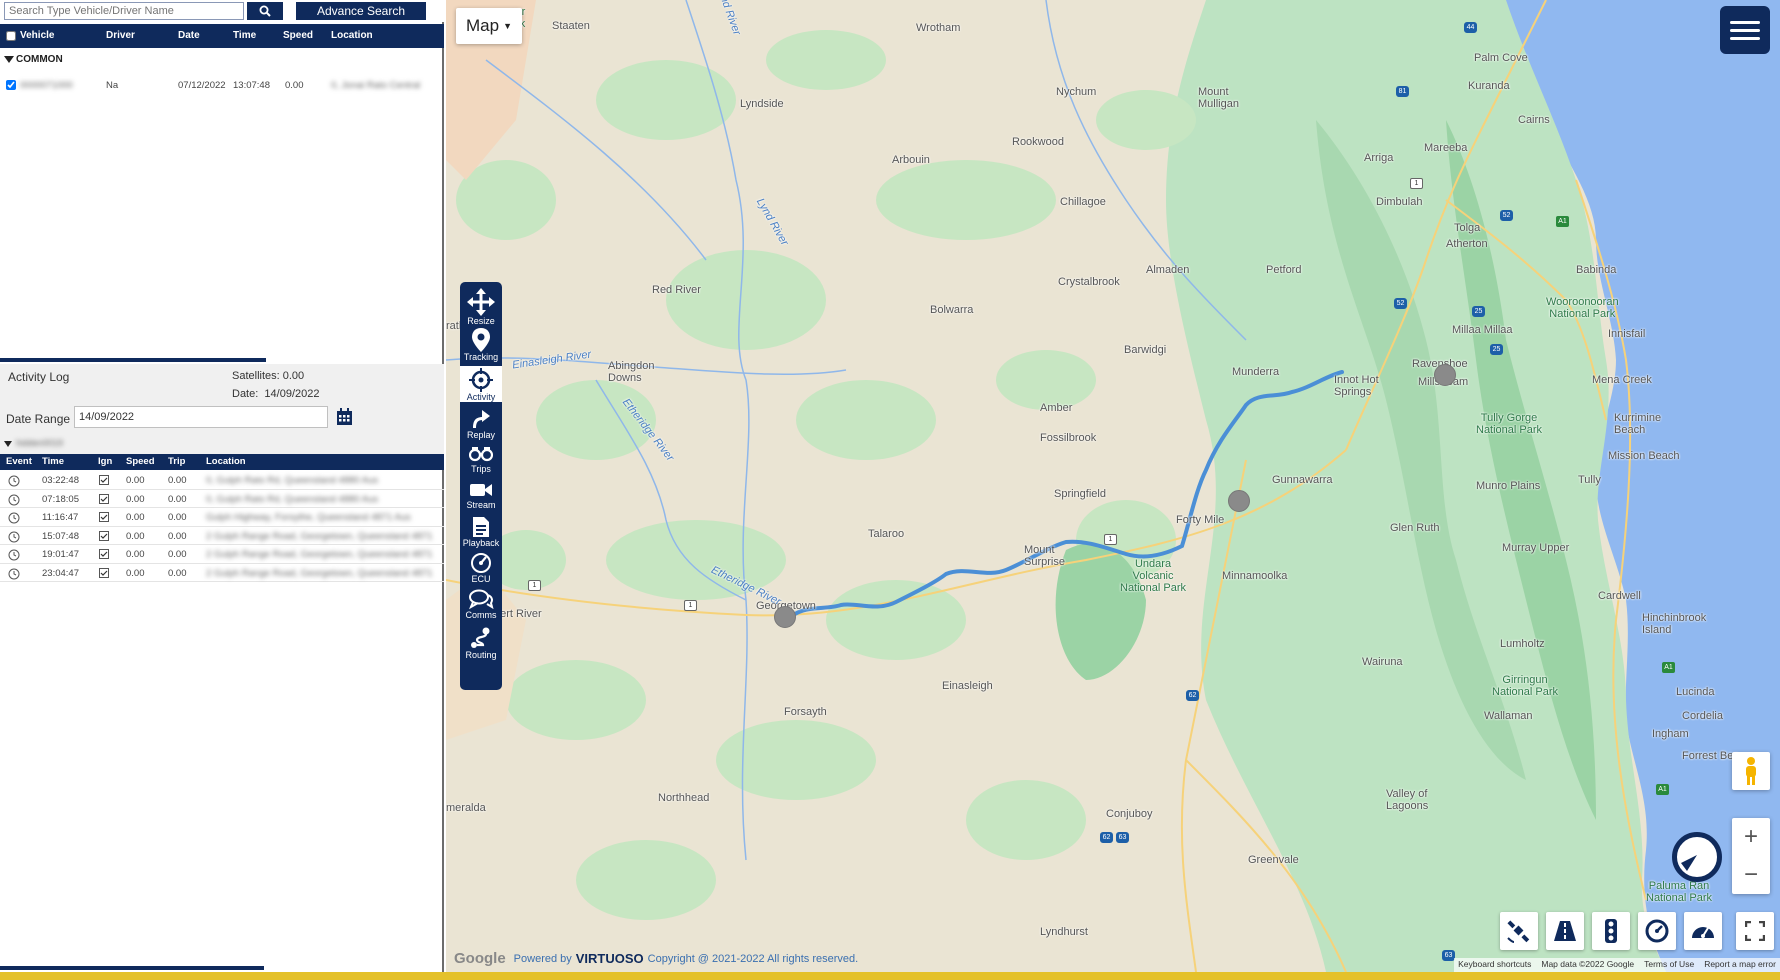  Describe the element at coordinates (222, 36) in the screenshot. I see `vehicle-table-header: Vehicle Driver Date Time Speed Location` at that location.